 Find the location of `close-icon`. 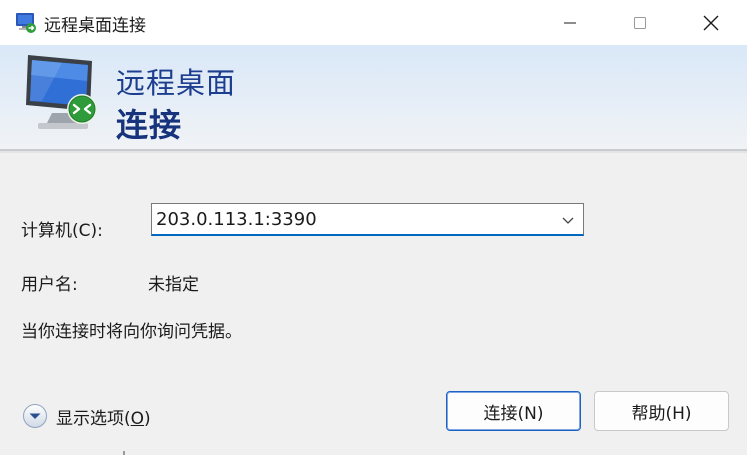

close-icon is located at coordinates (711, 22).